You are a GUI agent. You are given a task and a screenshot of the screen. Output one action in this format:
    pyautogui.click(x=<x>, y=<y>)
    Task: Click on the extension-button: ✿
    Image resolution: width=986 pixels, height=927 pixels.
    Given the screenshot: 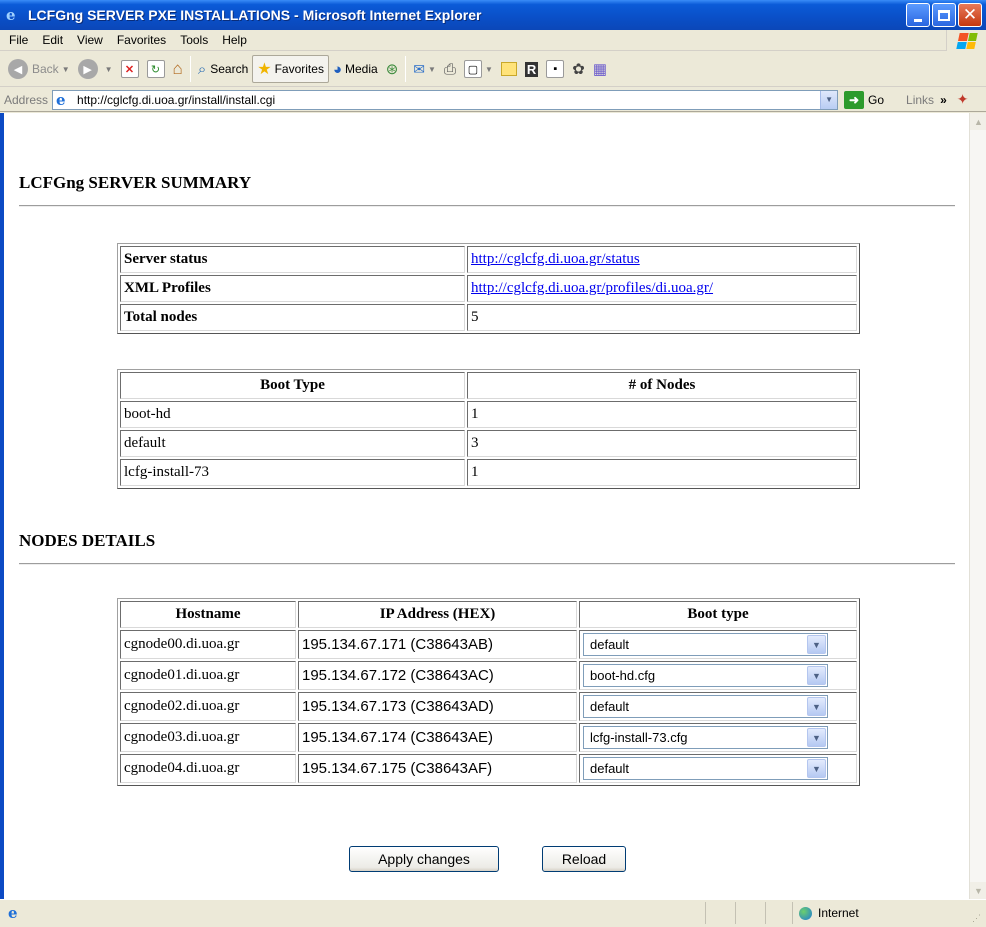 What is the action you would take?
    pyautogui.click(x=578, y=69)
    